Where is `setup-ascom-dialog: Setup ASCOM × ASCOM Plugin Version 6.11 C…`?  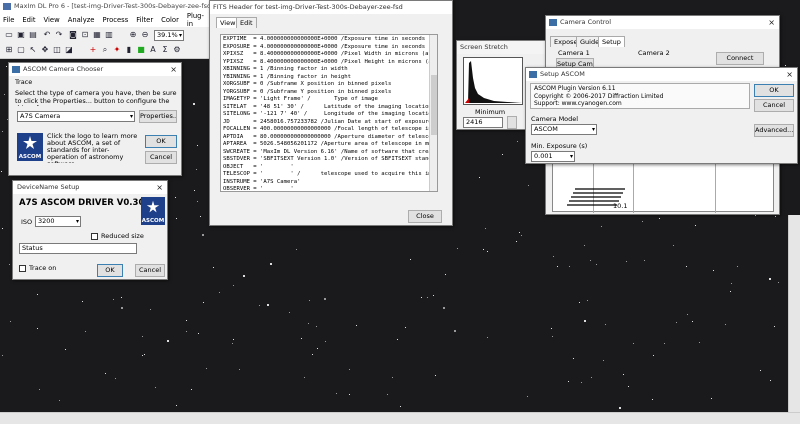
setup-ascom-dialog: Setup ASCOM × ASCOM Plugin Version 6.11 C… is located at coordinates (661, 115).